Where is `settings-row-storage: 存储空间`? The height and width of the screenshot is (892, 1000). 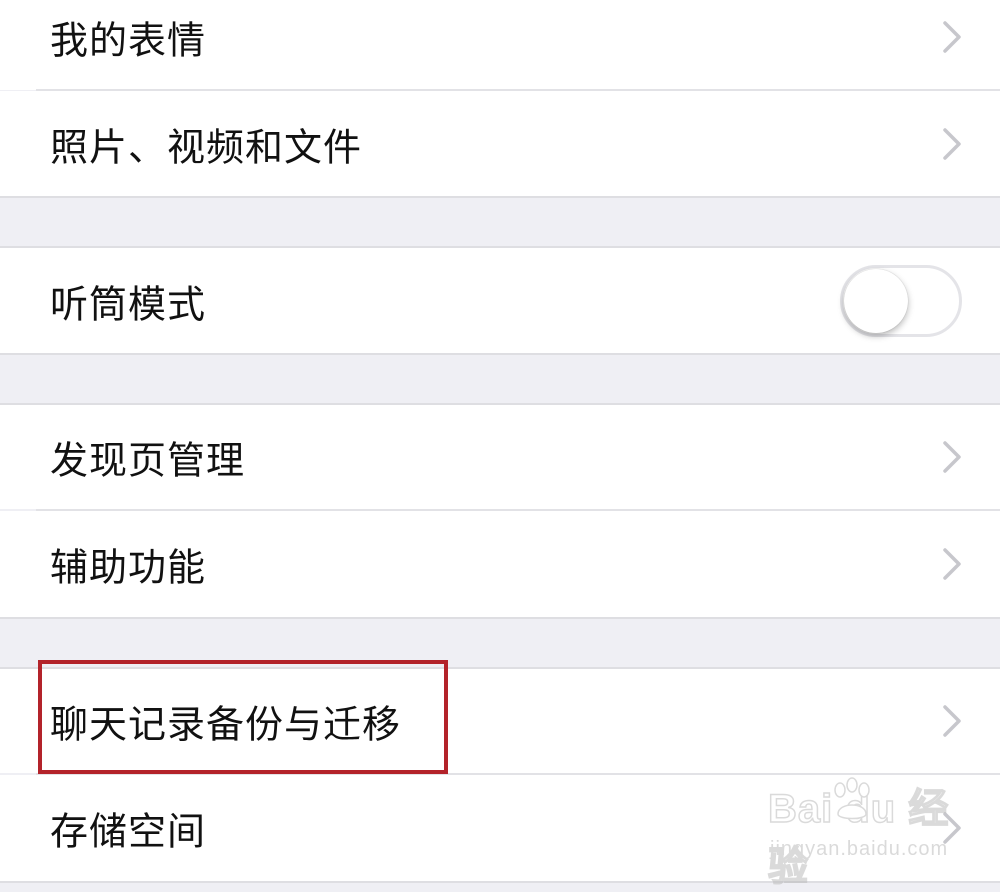
settings-row-storage: 存储空间 is located at coordinates (500, 828).